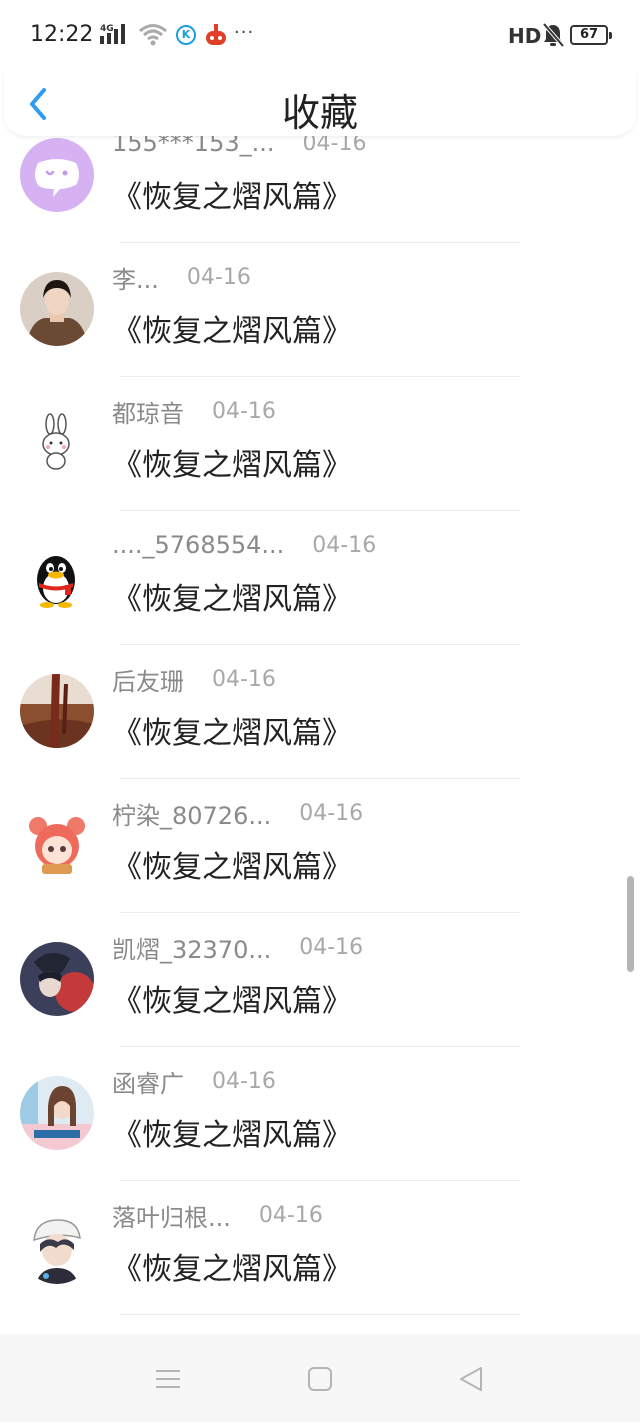 The image size is (640, 1422). I want to click on item-meta: 凯熠_32370... 04-16, so click(238, 947).